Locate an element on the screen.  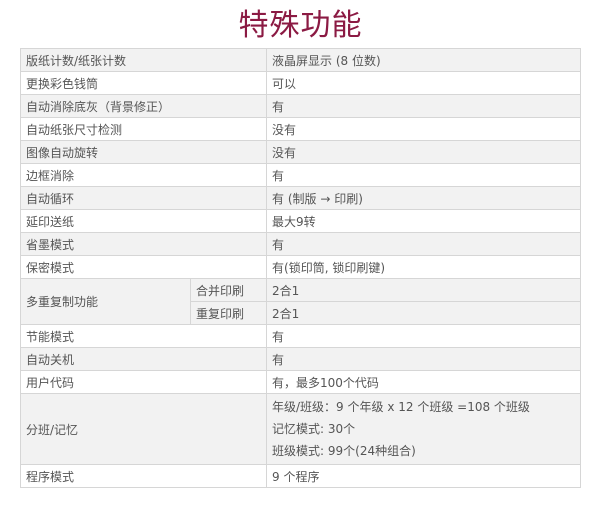
table-row: 节能模式 有 is located at coordinates (300, 336).